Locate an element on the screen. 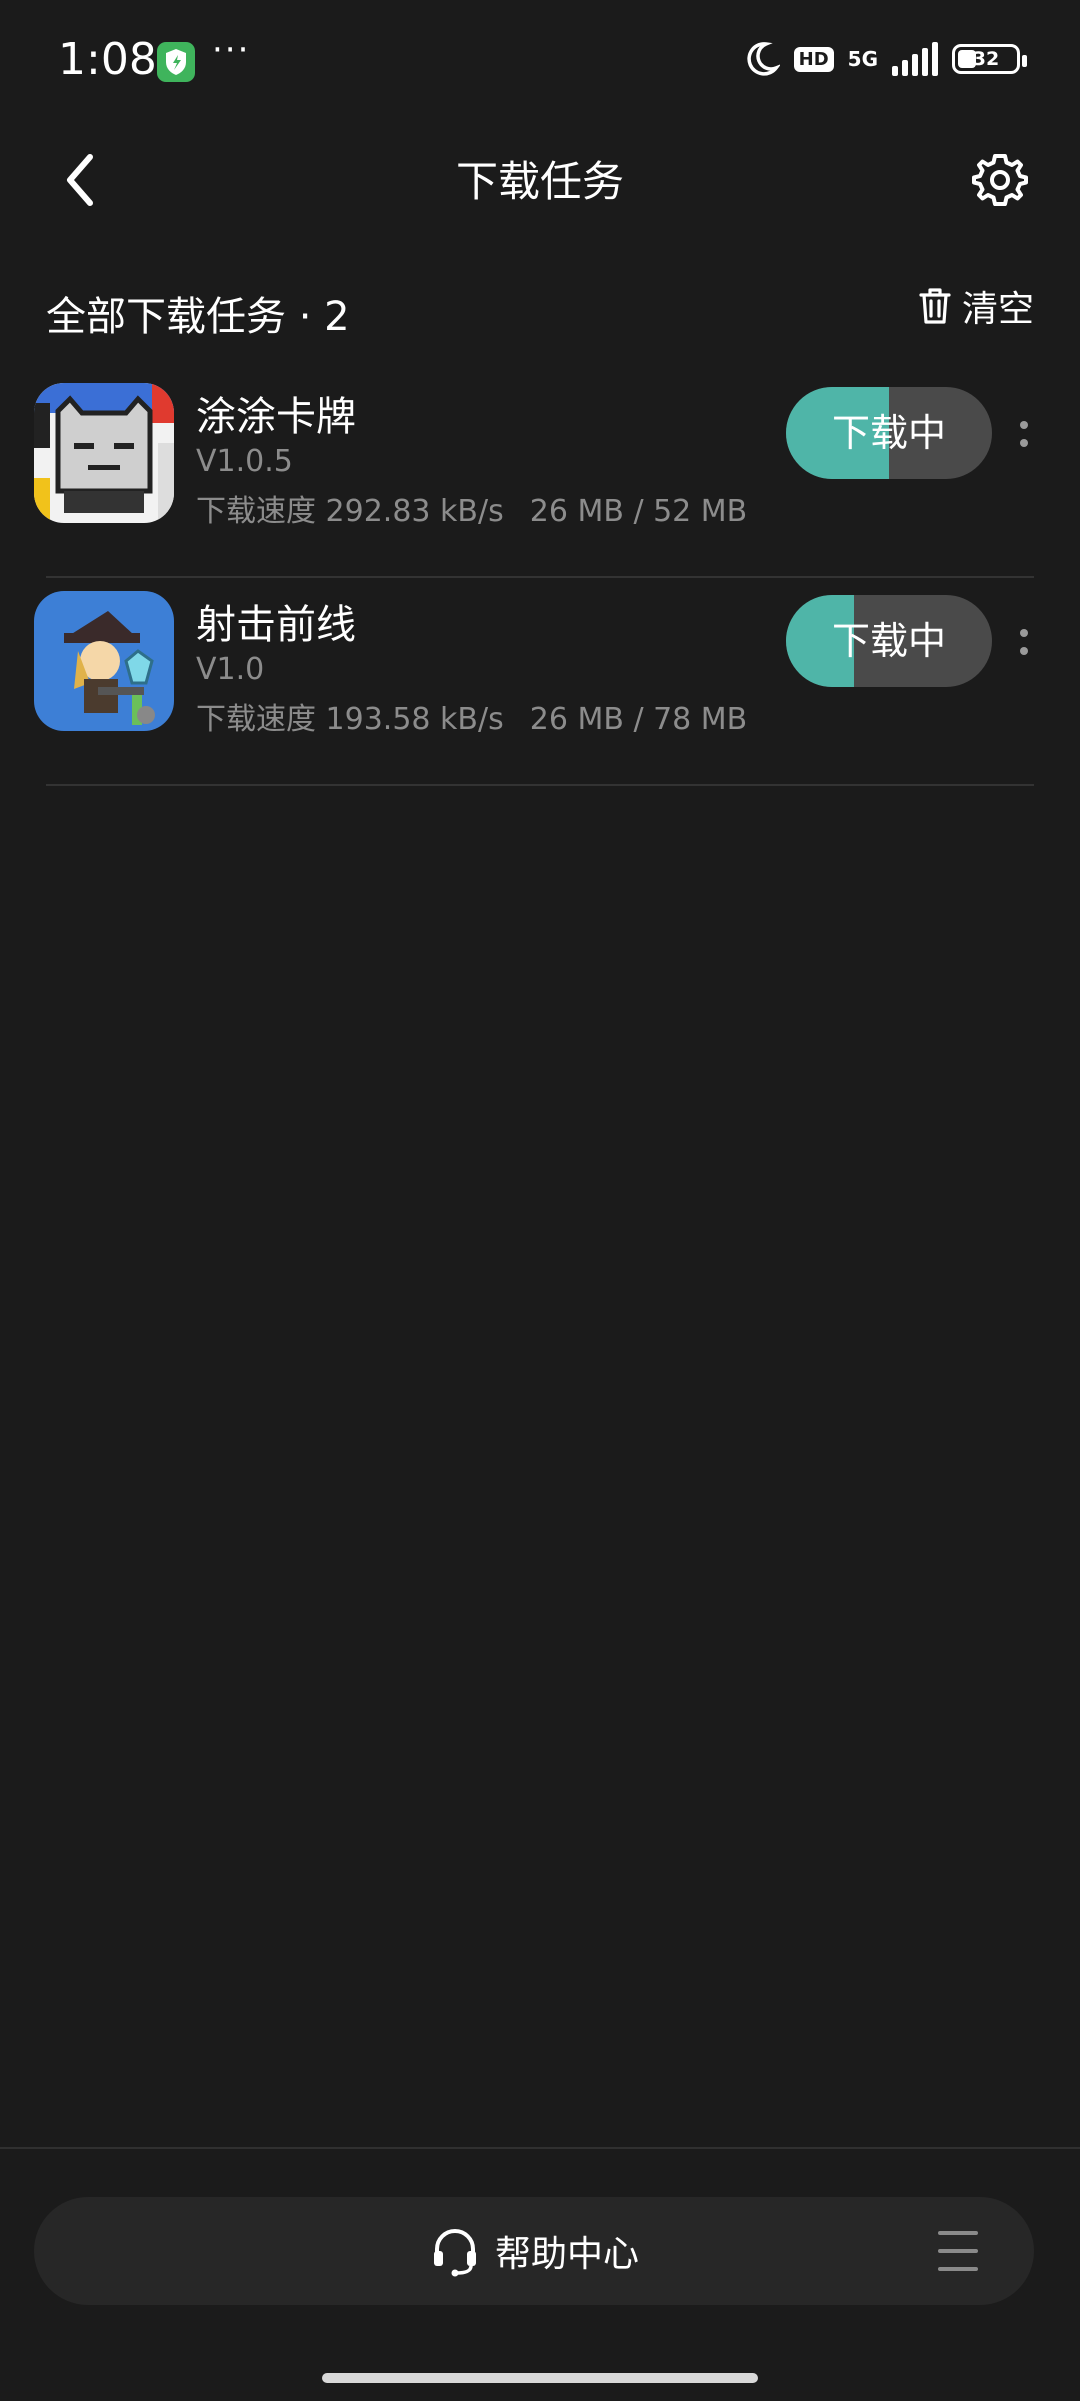 This screenshot has width=1080, height=2401. help-bar: 帮助中心 is located at coordinates (534, 2251).